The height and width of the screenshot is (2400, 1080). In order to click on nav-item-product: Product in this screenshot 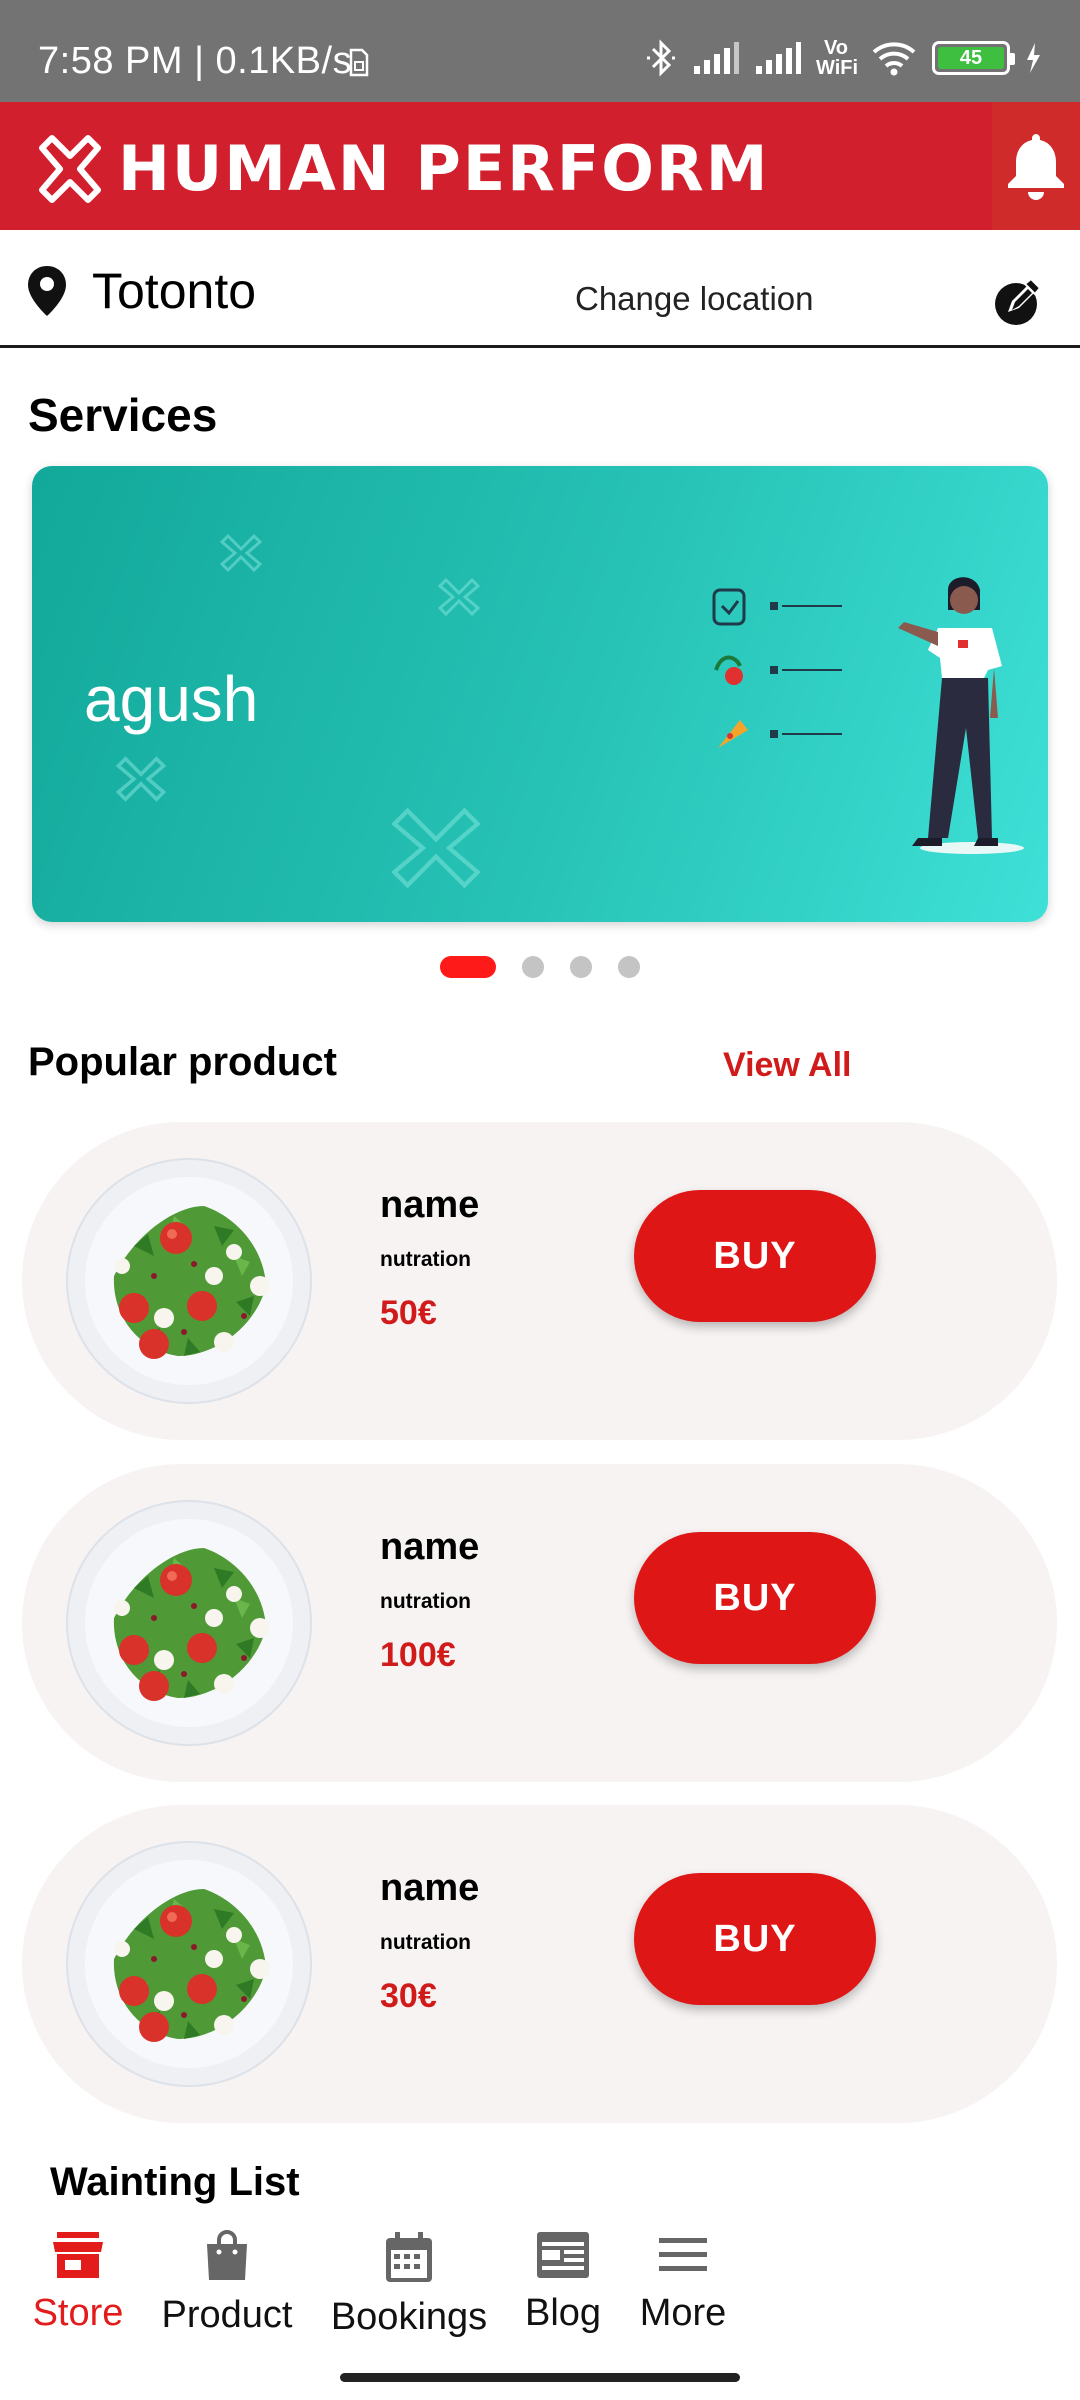, I will do `click(227, 2283)`.